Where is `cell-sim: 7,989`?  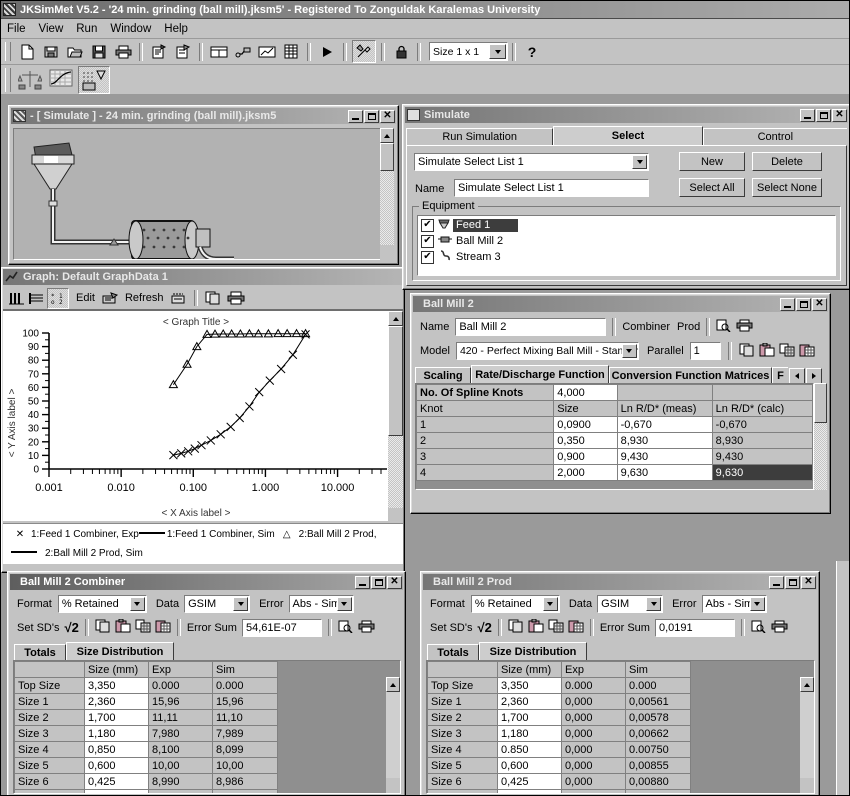
cell-sim: 7,989 is located at coordinates (245, 733).